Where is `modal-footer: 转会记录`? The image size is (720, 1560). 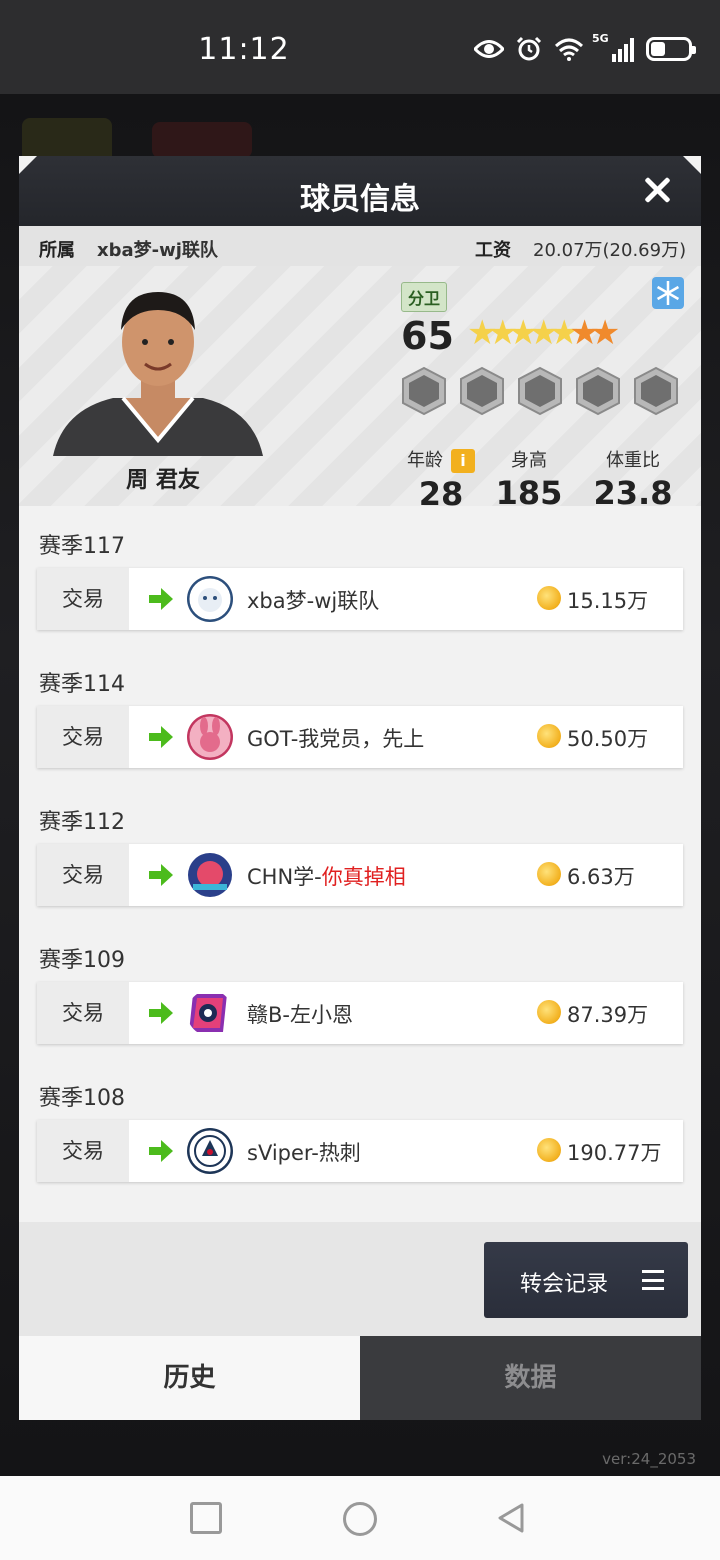 modal-footer: 转会记录 is located at coordinates (360, 1279).